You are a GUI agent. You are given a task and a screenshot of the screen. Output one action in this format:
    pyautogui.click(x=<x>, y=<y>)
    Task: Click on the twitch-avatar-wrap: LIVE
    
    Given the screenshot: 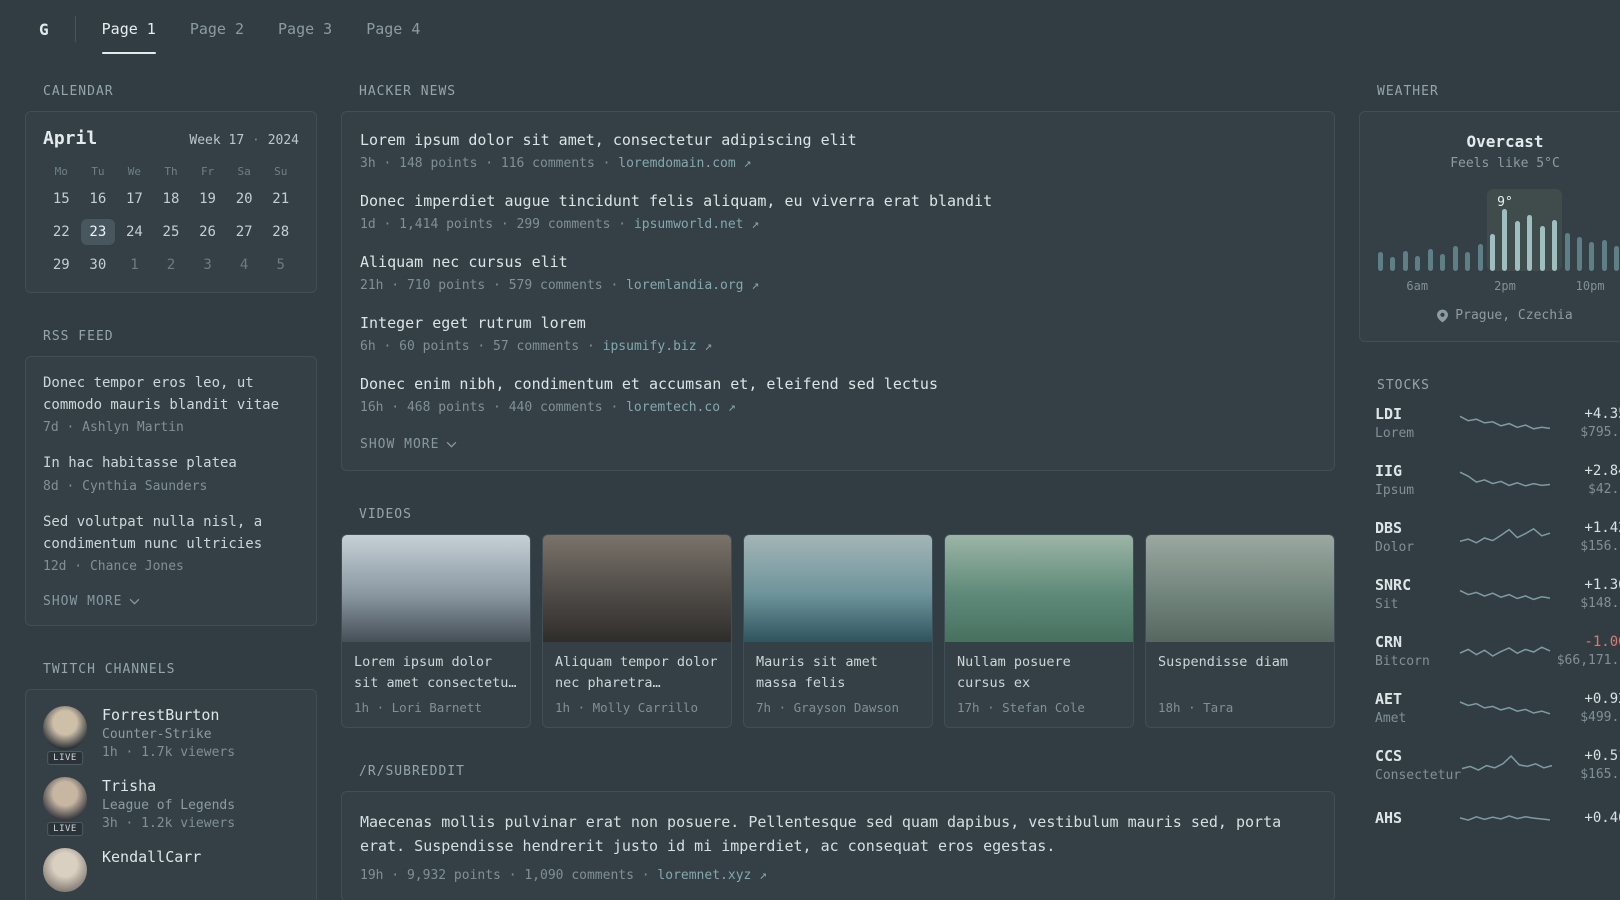 What is the action you would take?
    pyautogui.click(x=65, y=736)
    